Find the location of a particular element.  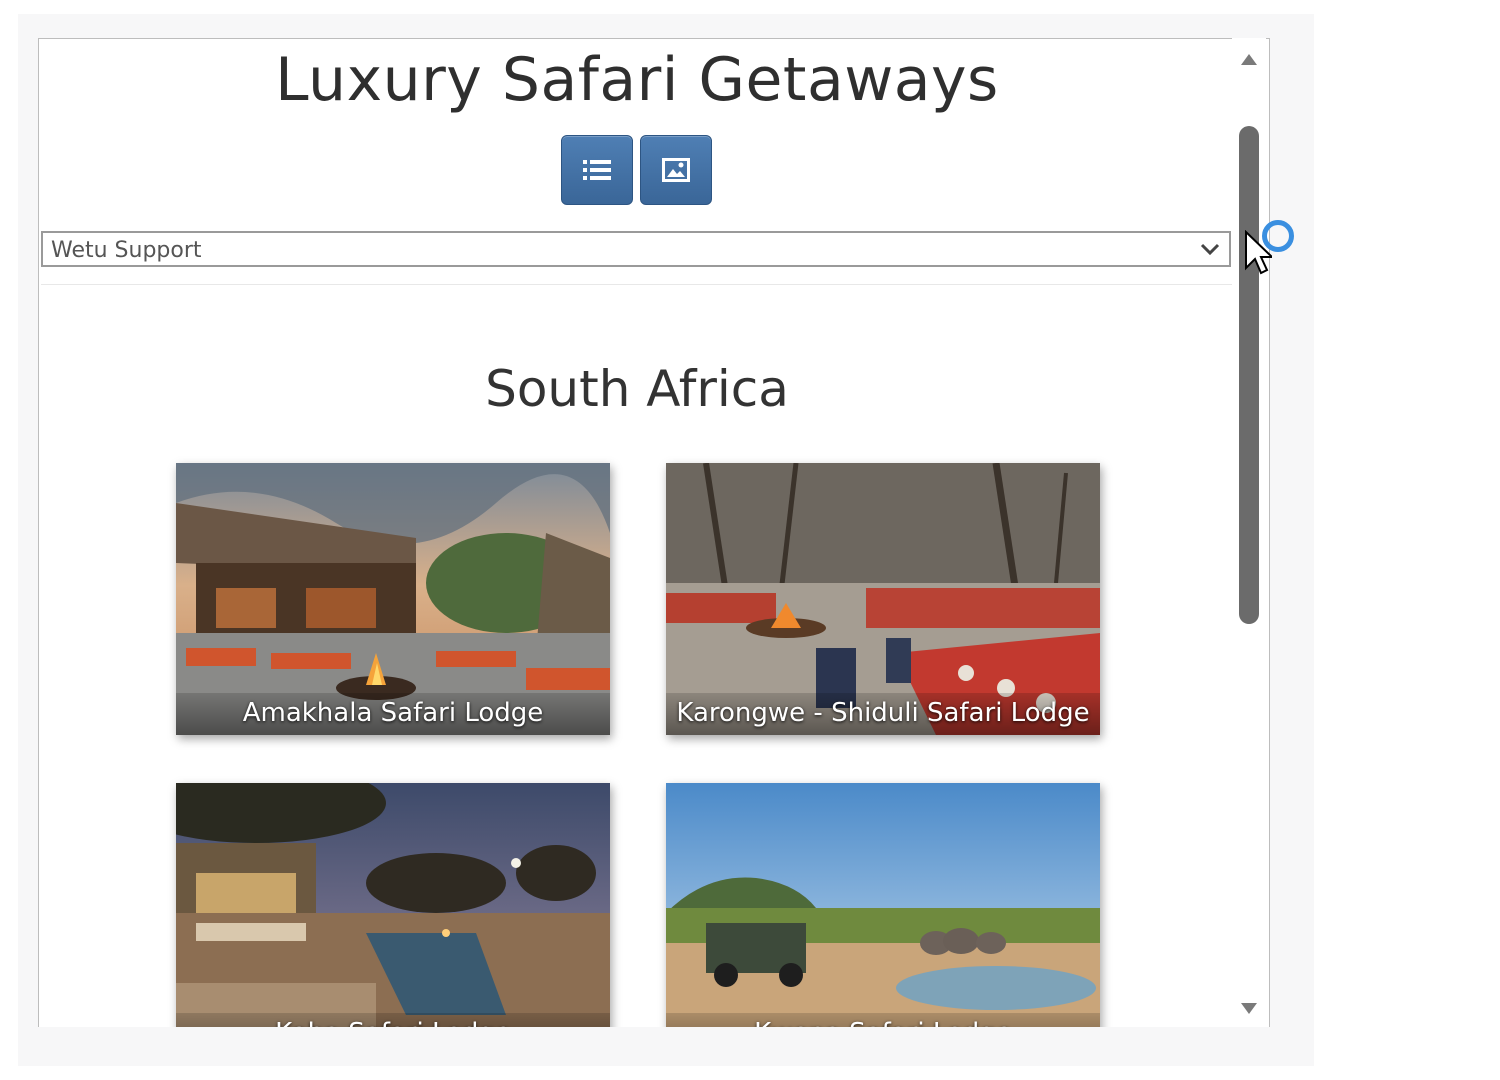

select-value: Wetu Support is located at coordinates (126, 250).